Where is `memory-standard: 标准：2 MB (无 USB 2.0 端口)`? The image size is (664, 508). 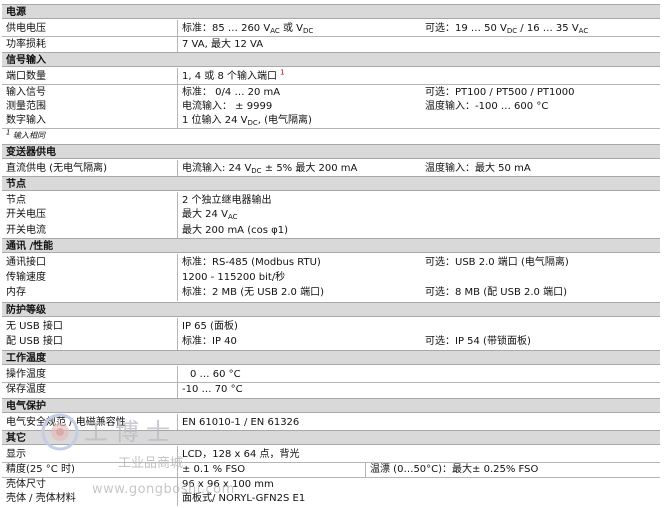
memory-standard: 标准：2 MB (无 USB 2.0 端口) is located at coordinates (253, 292).